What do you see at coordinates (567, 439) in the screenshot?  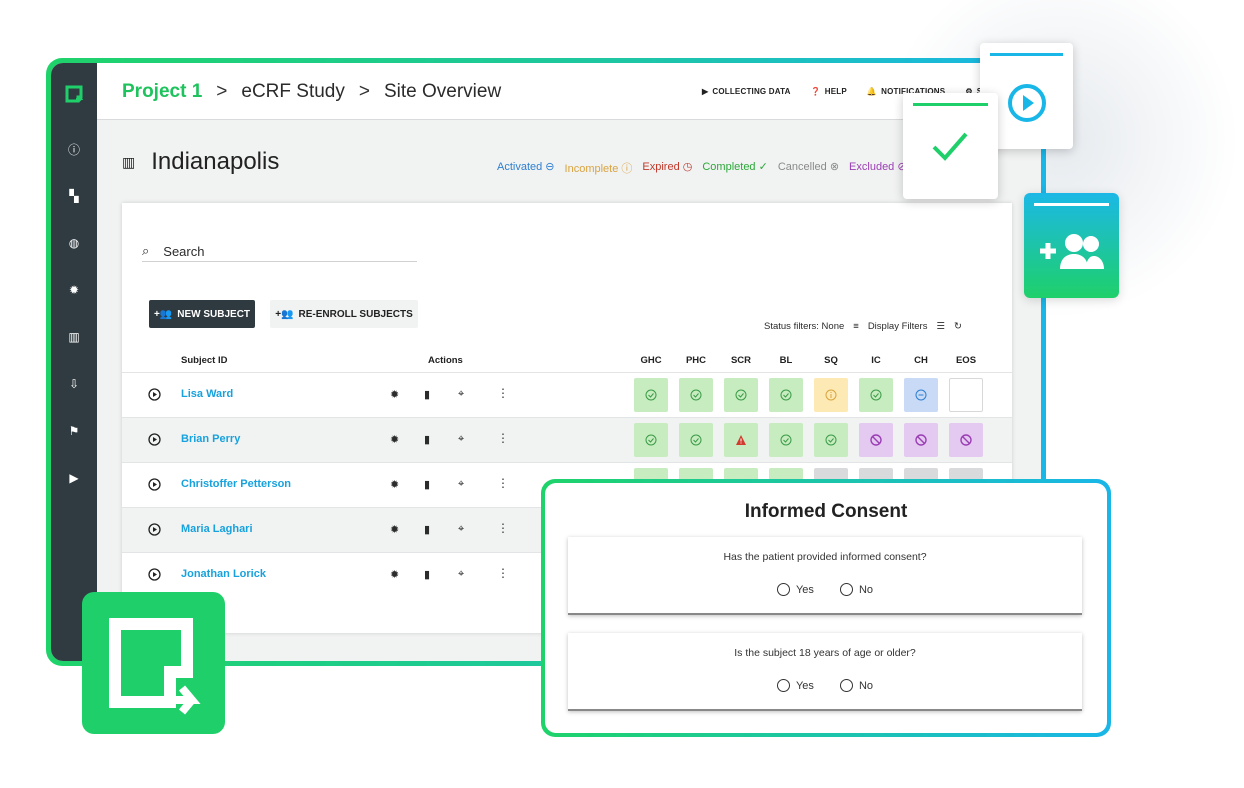 I see `table-row: Brian Perry ✹ ▮ ⌖ ⋮` at bounding box center [567, 439].